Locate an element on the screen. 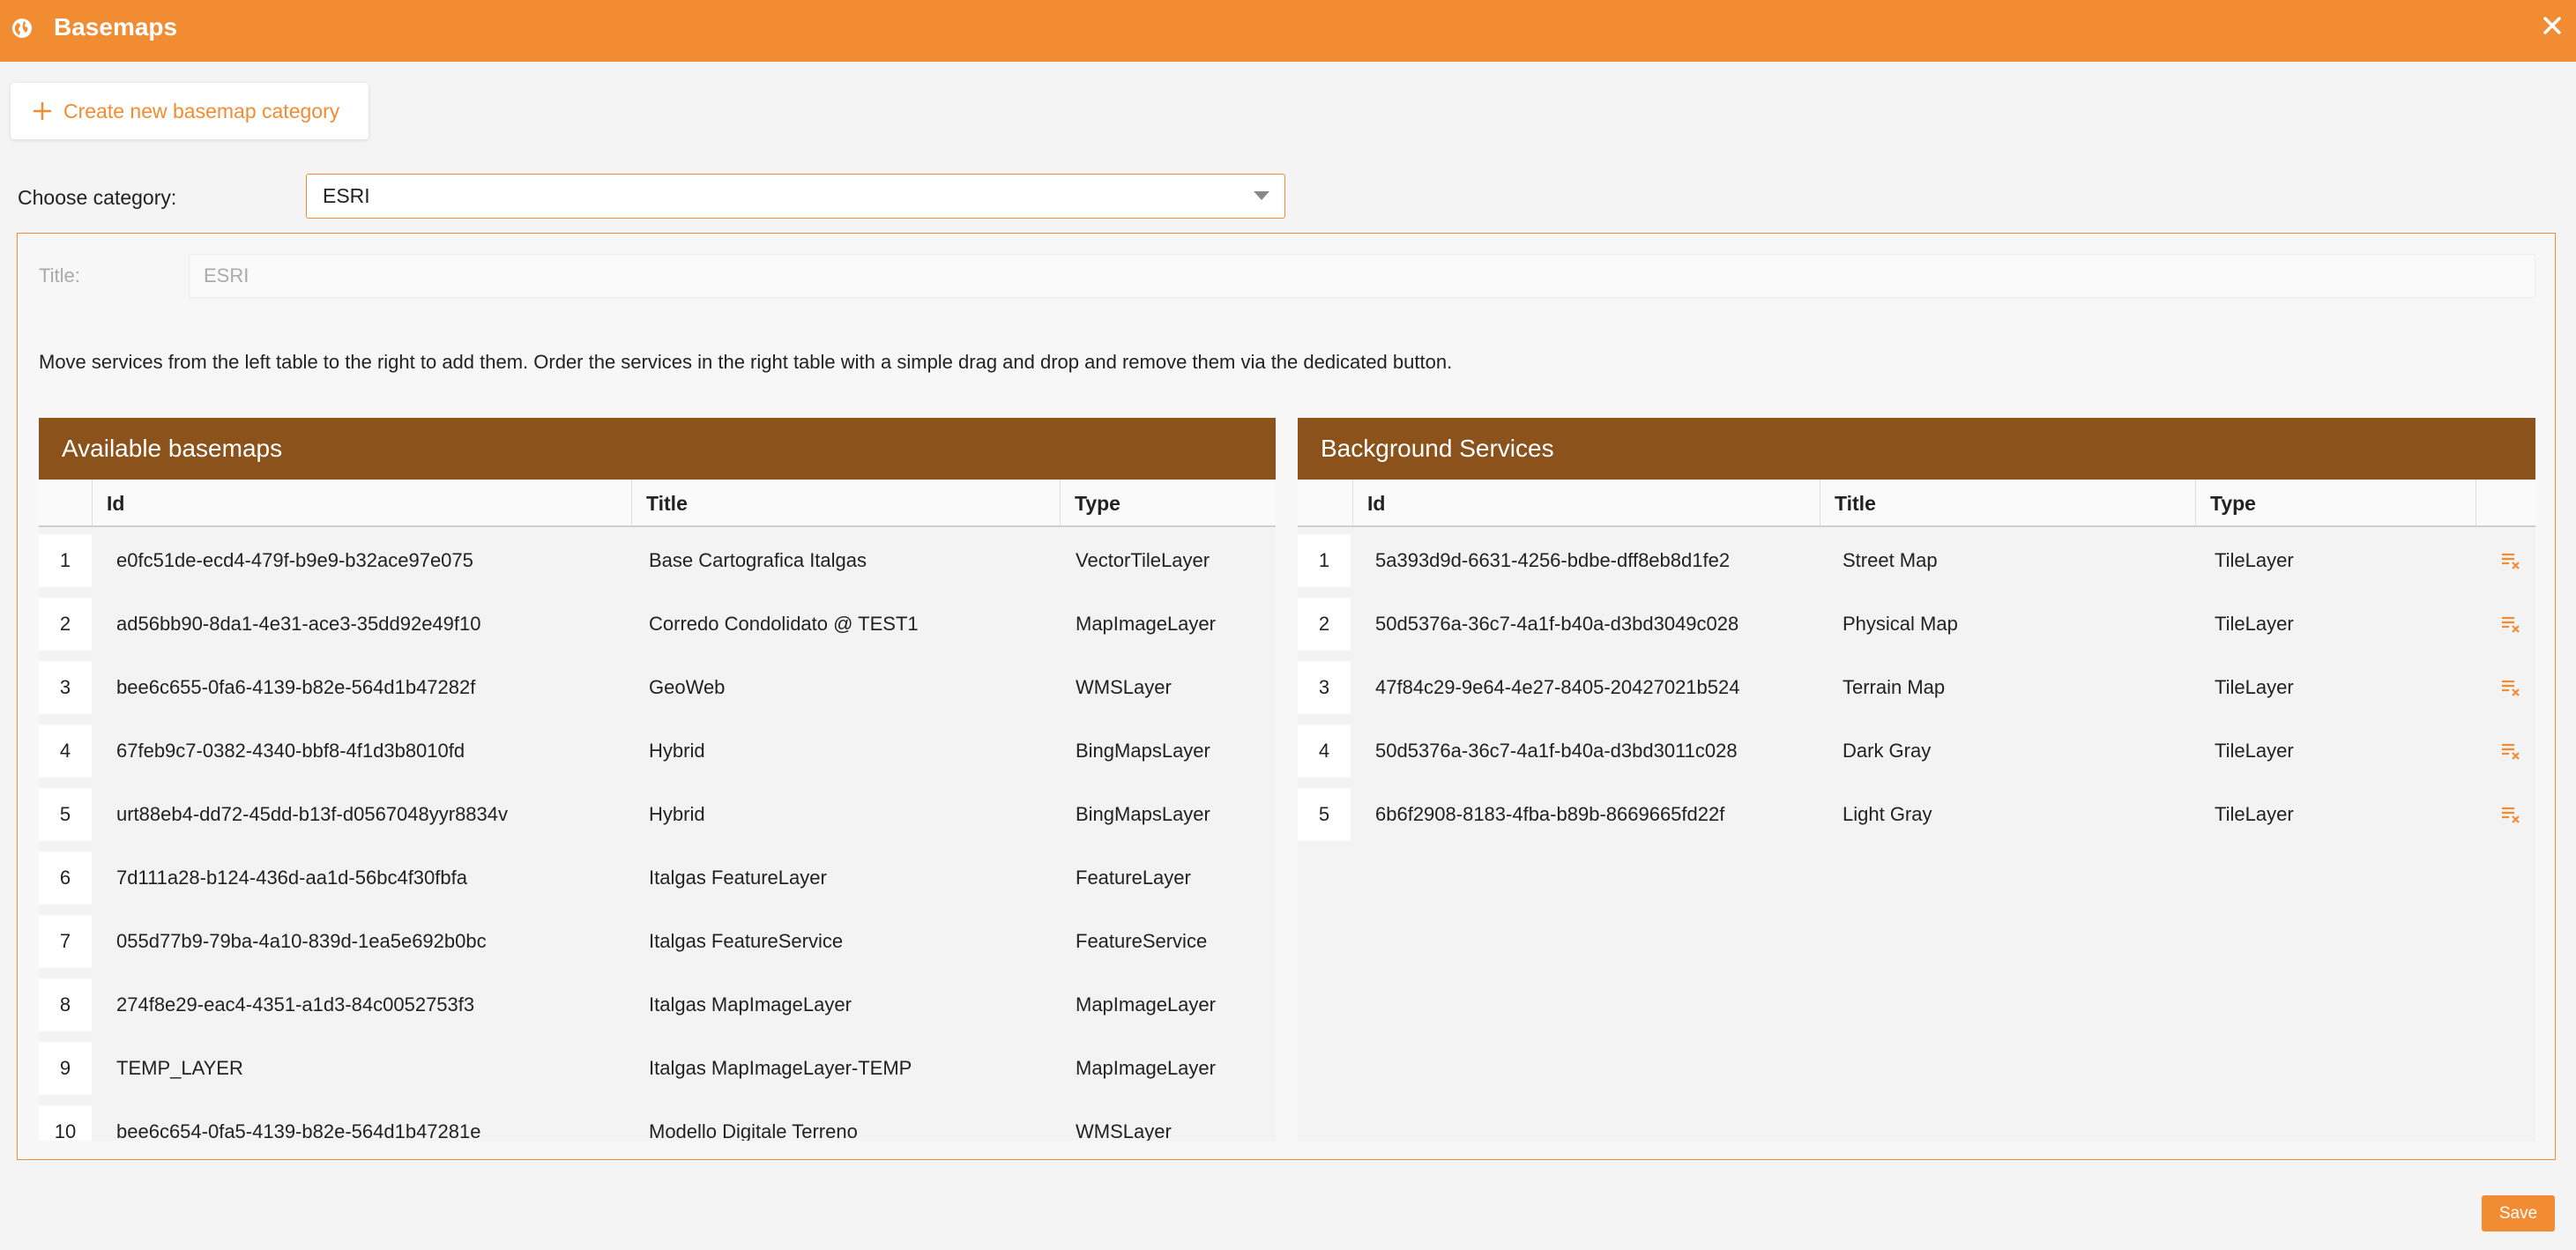  row-title: Dark Gray is located at coordinates (1887, 751).